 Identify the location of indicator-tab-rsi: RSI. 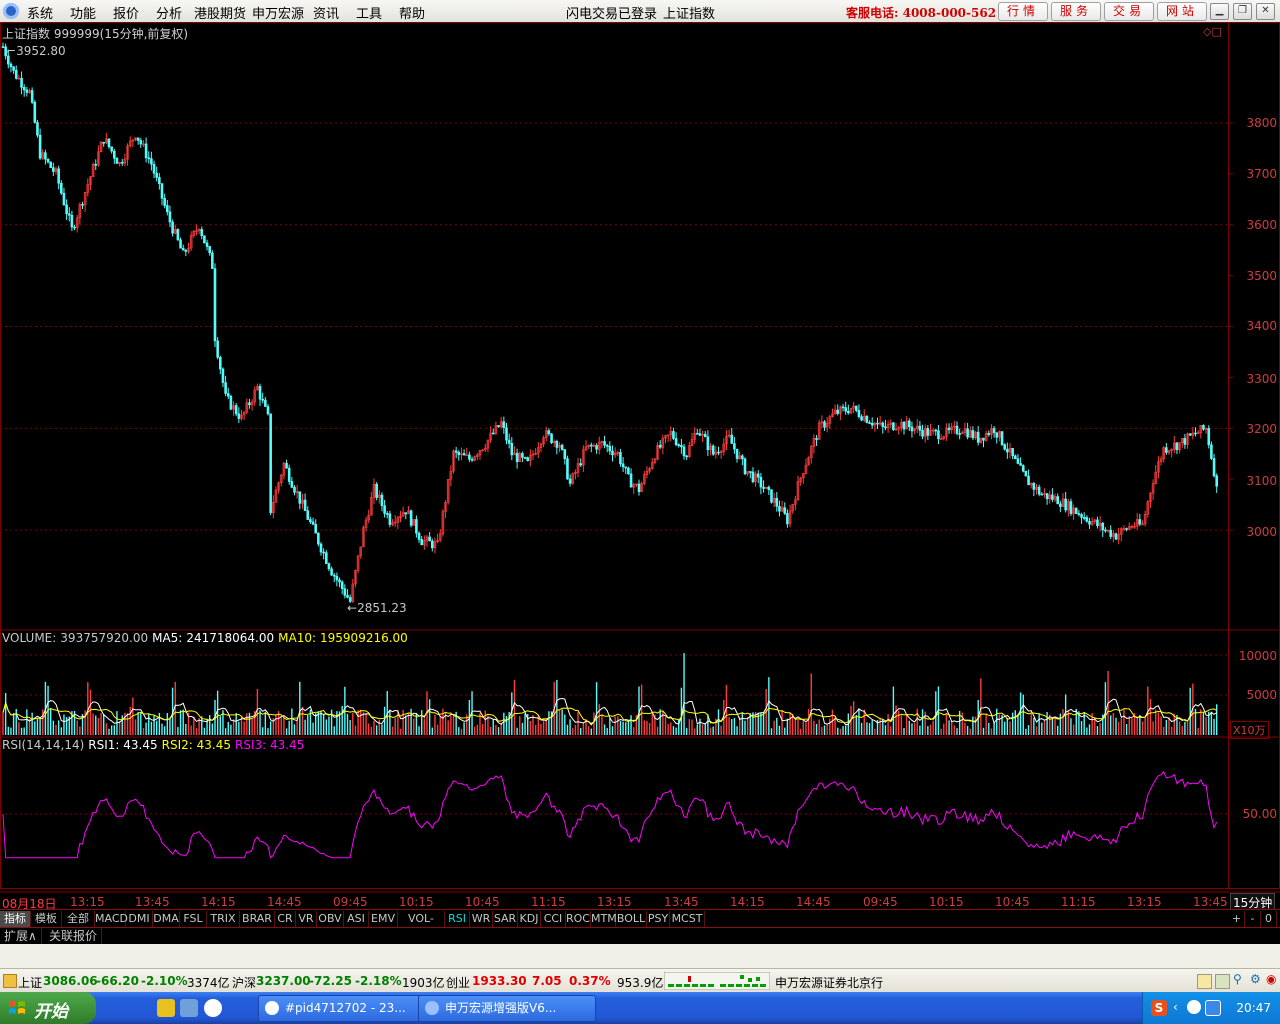
(457, 919).